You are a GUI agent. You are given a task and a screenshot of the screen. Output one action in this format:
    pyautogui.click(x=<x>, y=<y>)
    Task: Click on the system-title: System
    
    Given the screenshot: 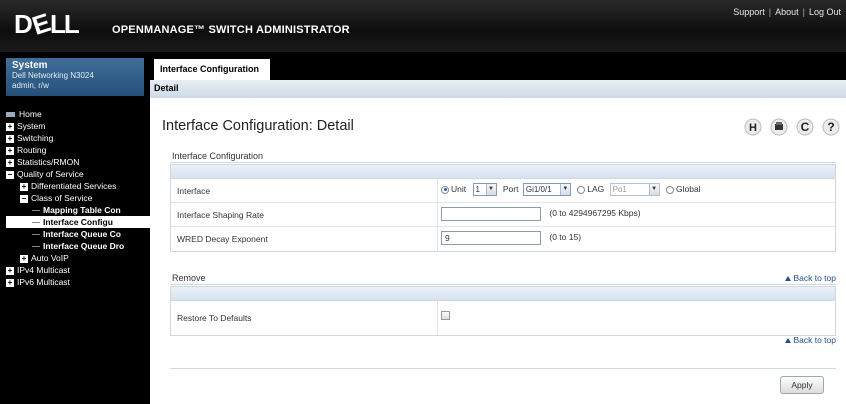 What is the action you would take?
    pyautogui.click(x=30, y=65)
    